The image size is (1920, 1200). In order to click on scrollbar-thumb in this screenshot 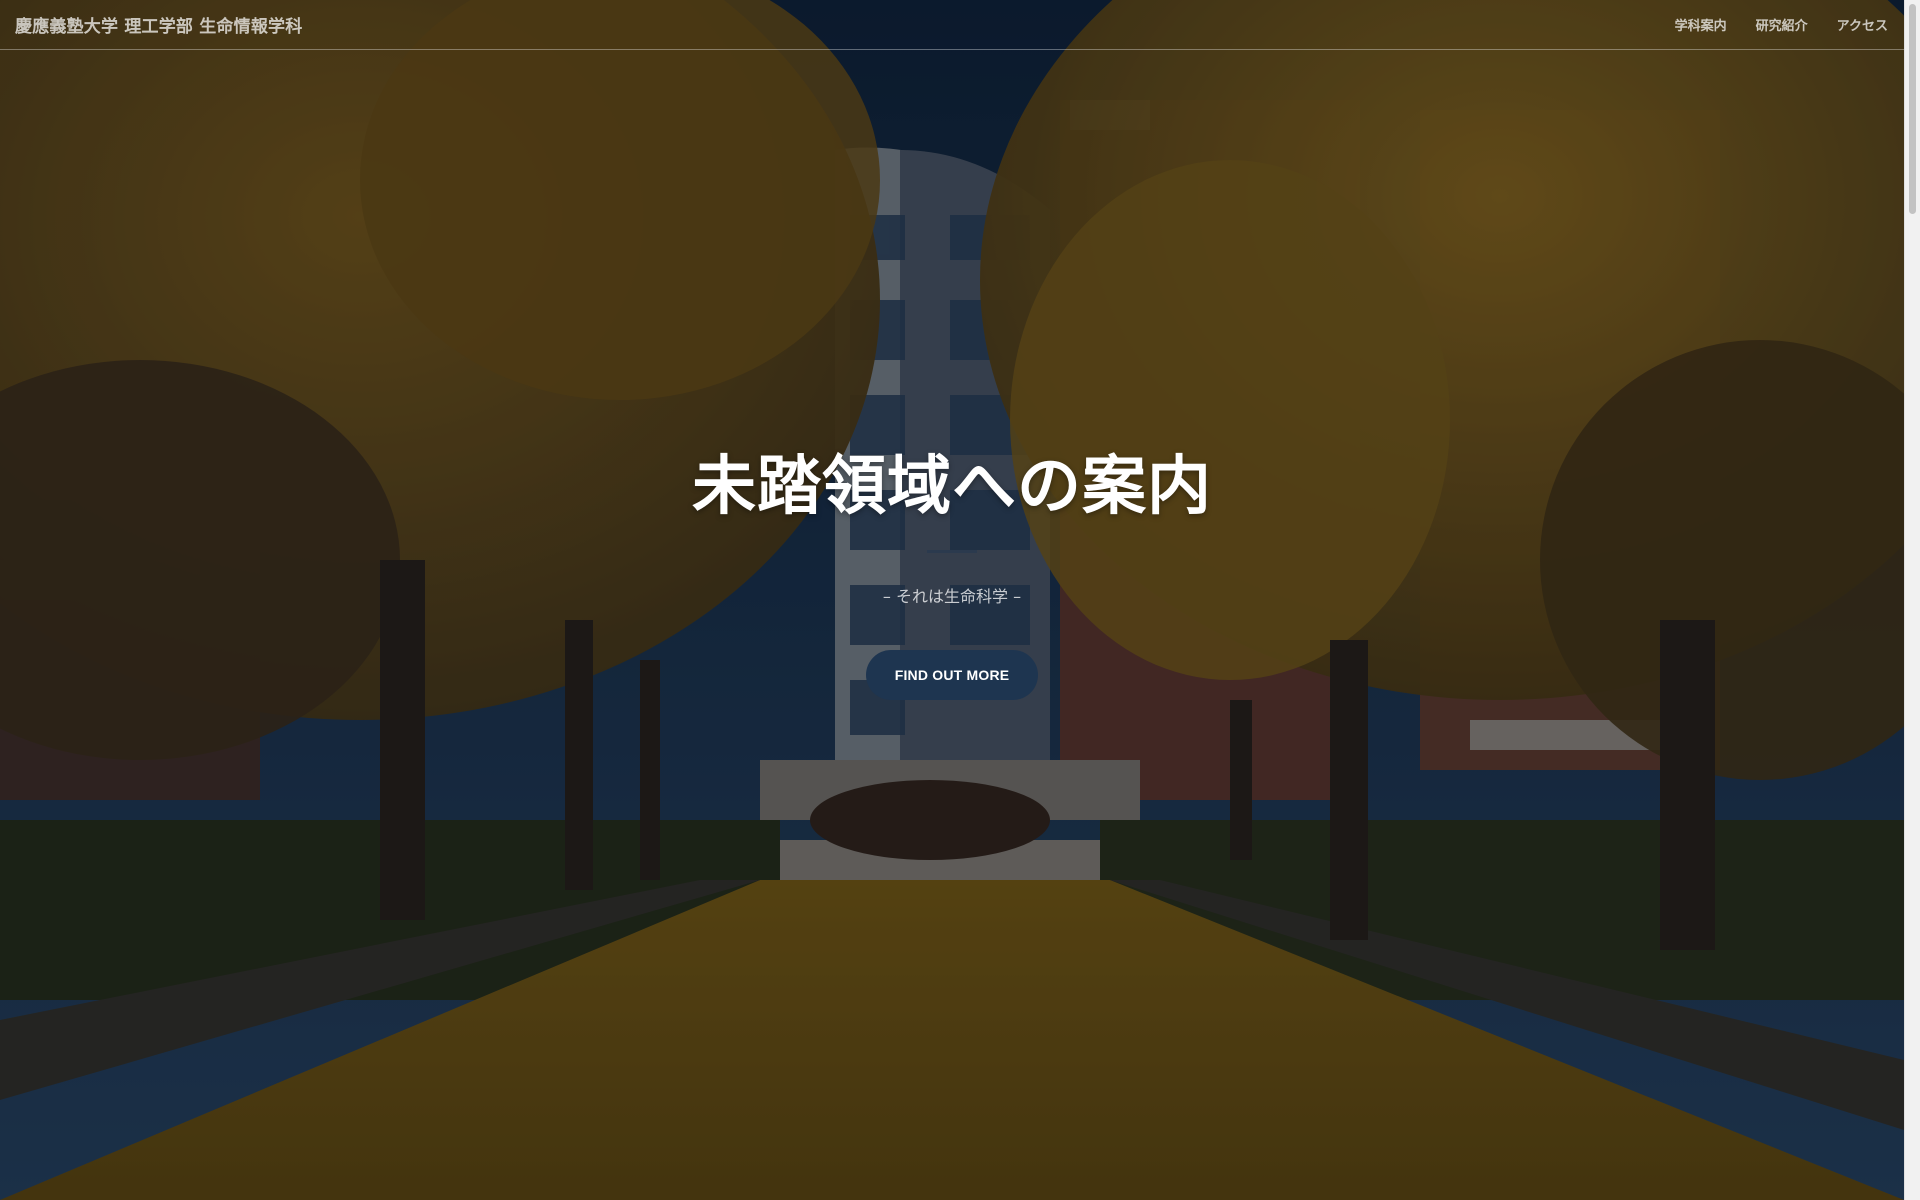, I will do `click(1912, 109)`.